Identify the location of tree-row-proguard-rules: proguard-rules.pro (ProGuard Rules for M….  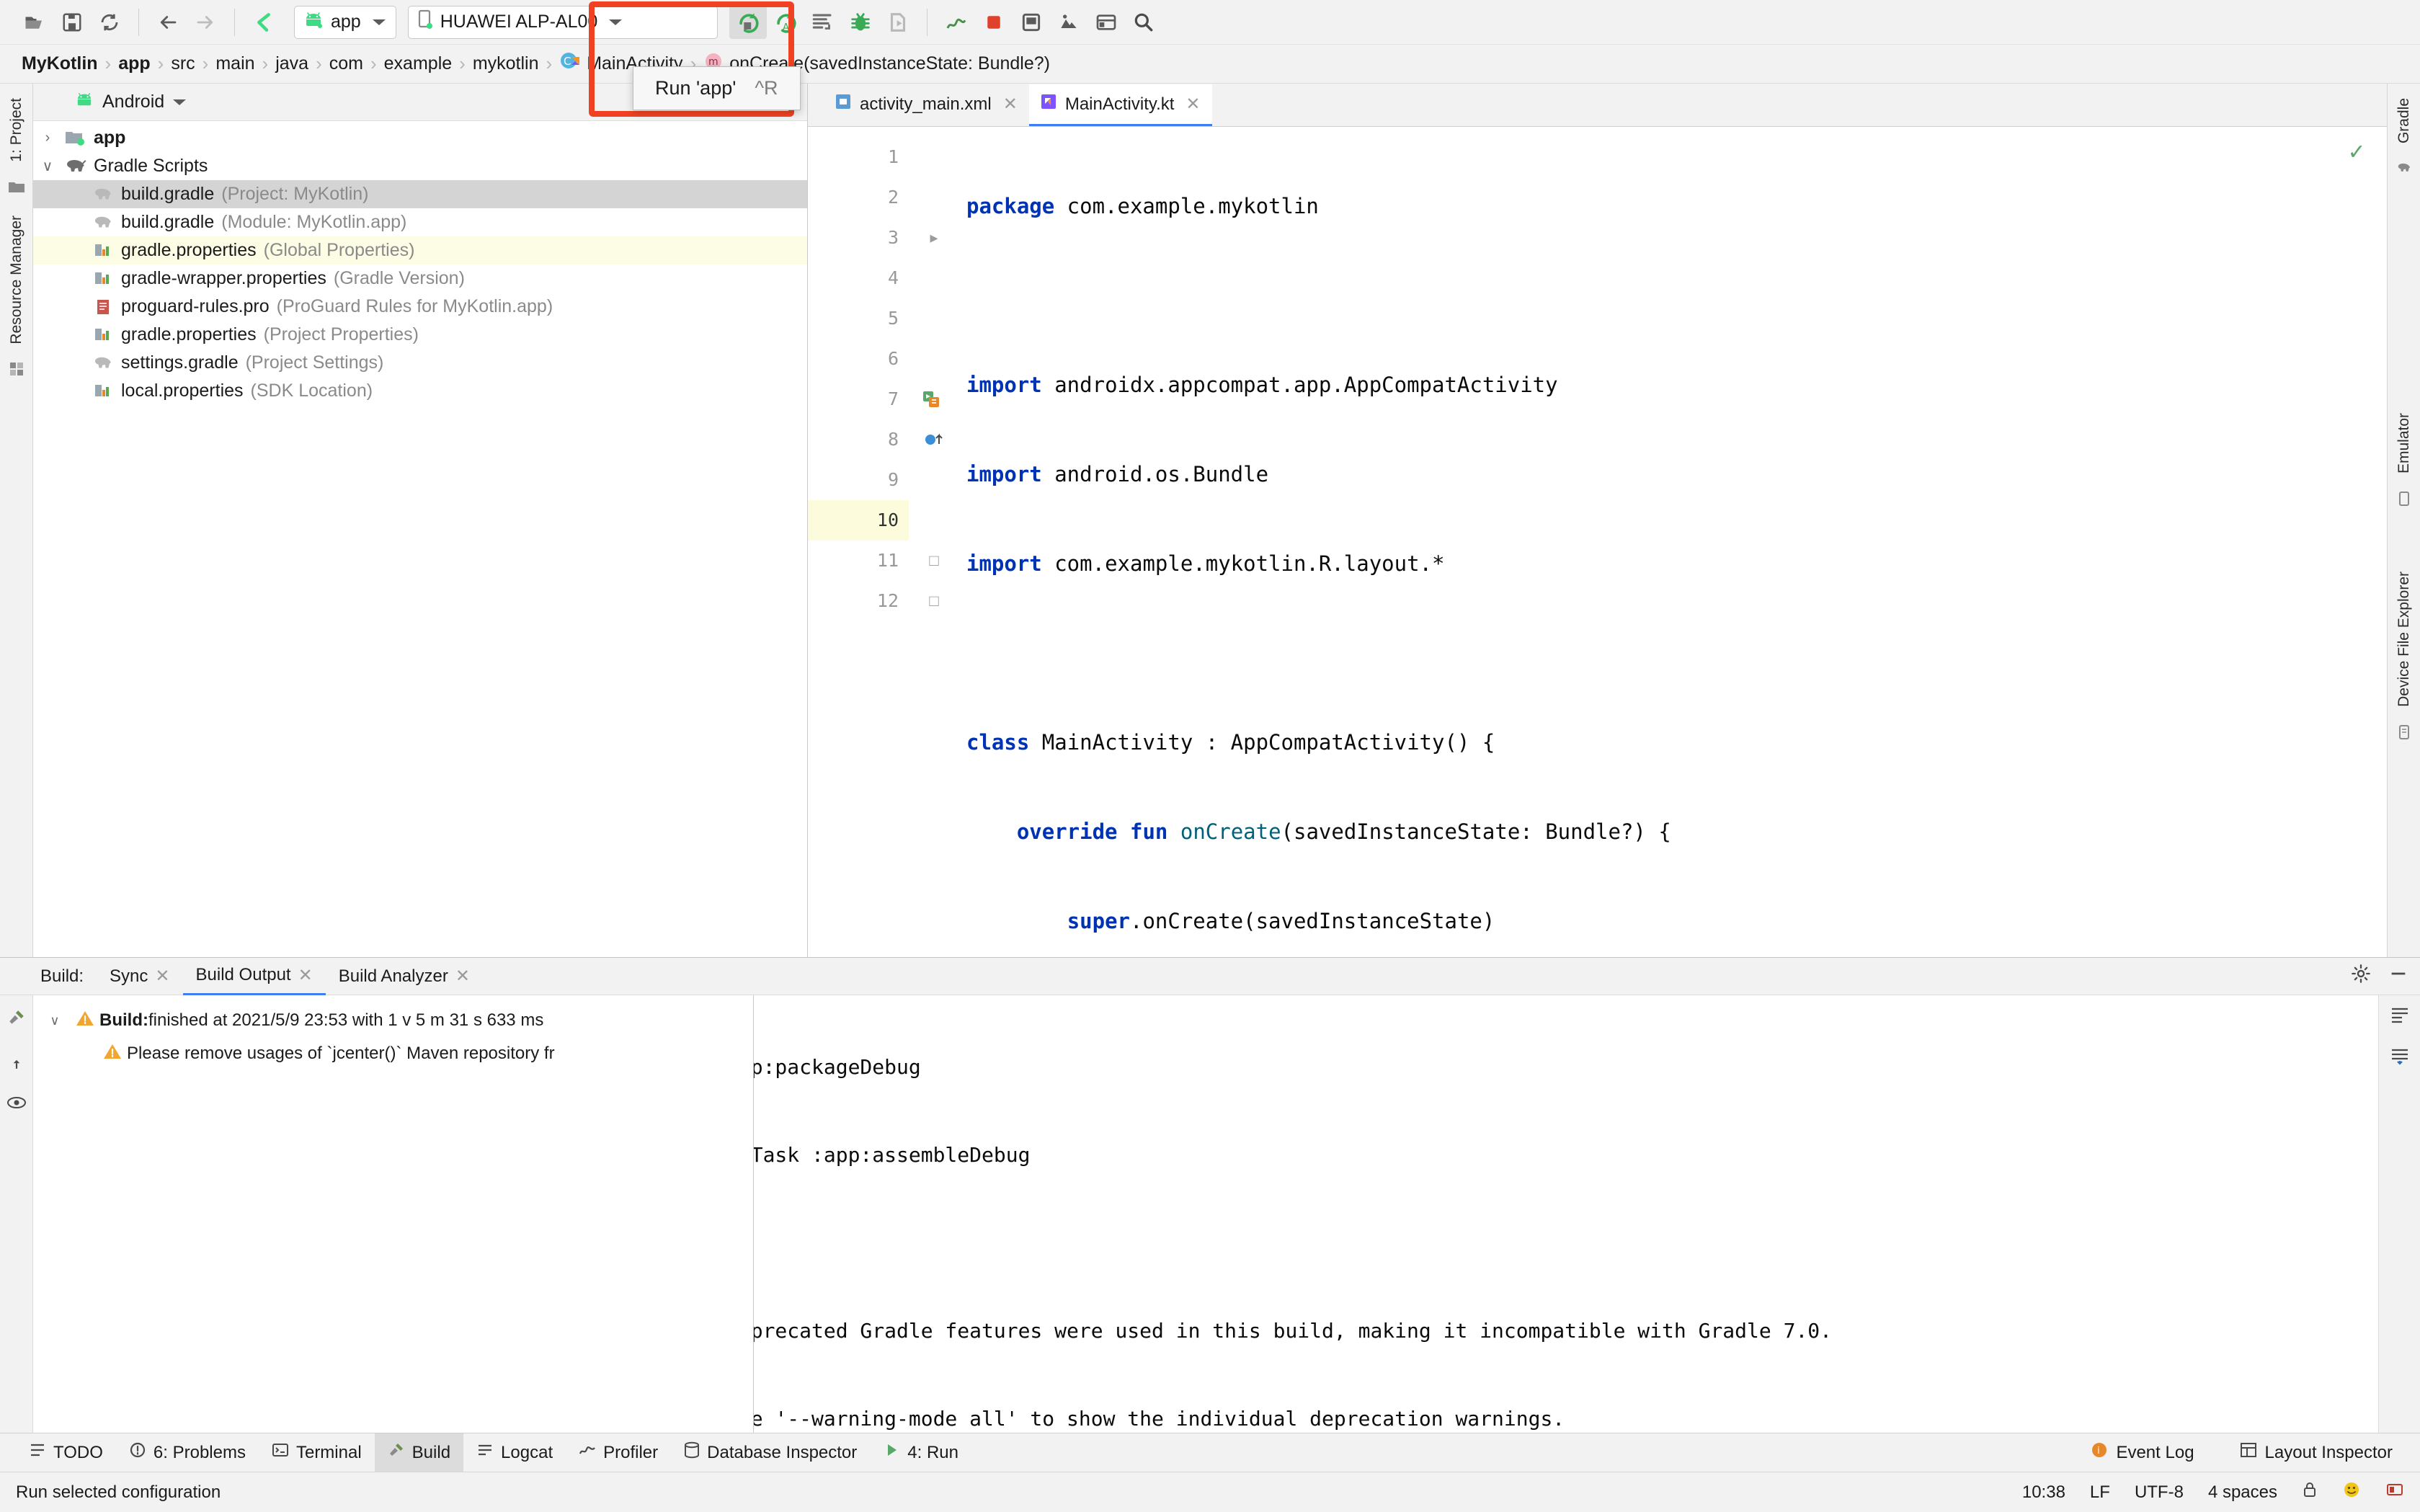
(420, 307).